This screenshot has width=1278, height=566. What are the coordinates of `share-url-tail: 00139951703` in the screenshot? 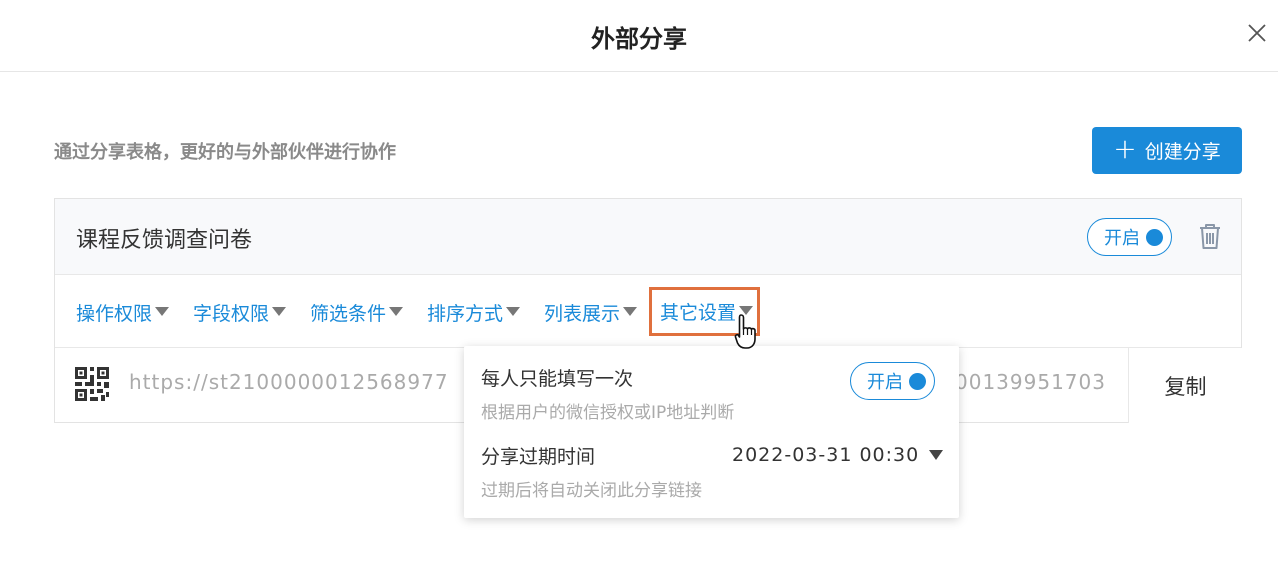 It's located at (1030, 382).